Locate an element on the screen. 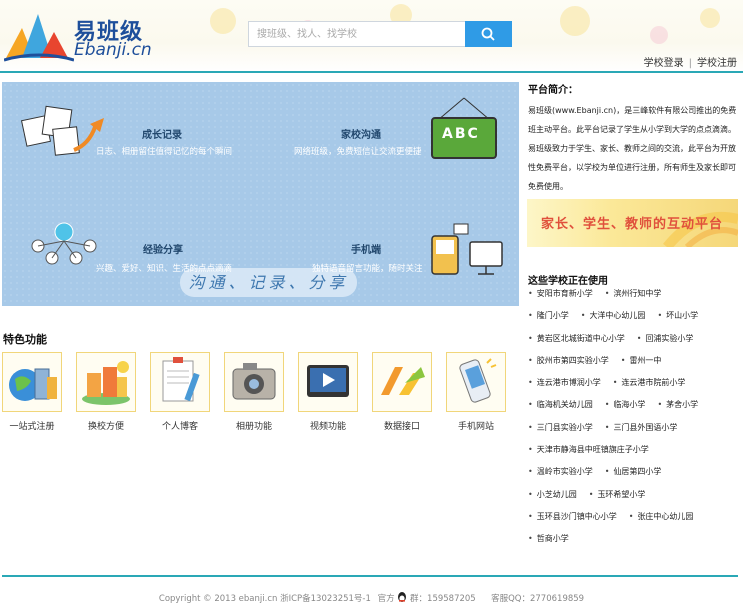 This screenshot has width=743, height=611. school-link: 玉环县沙门镇中心小学 is located at coordinates (572, 516).